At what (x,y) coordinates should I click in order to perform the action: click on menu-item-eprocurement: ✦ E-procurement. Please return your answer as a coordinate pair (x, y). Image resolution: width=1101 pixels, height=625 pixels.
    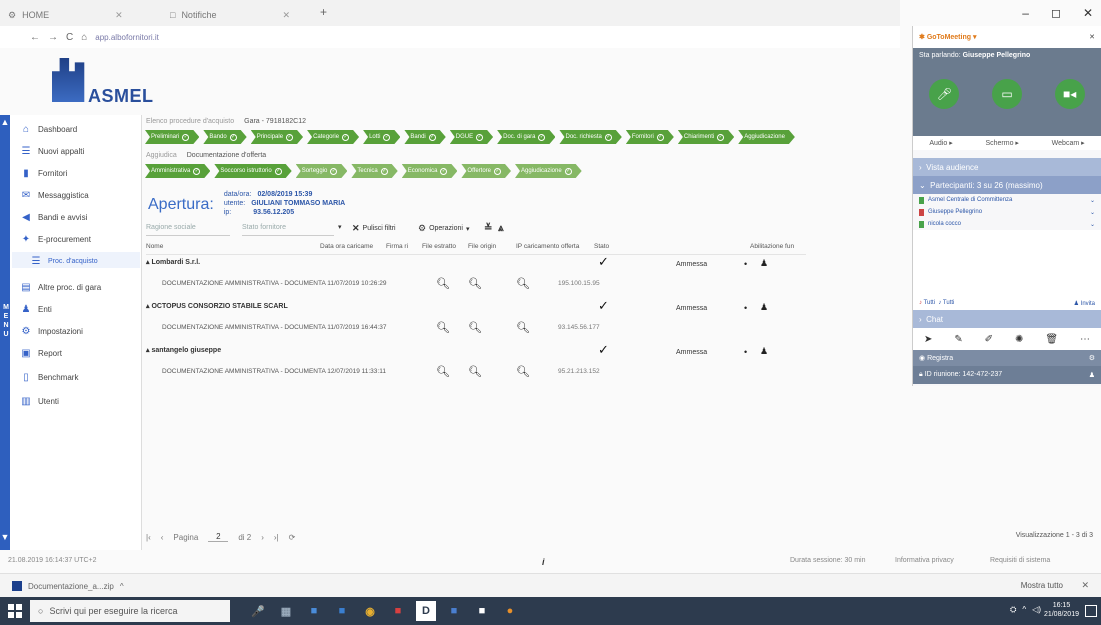
    Looking at the image, I should click on (55, 239).